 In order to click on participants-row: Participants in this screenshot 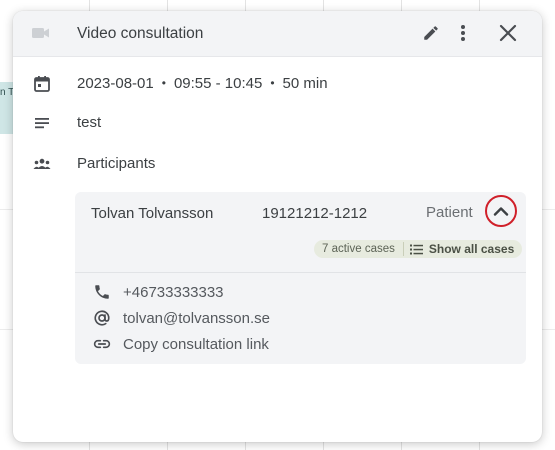, I will do `click(277, 164)`.